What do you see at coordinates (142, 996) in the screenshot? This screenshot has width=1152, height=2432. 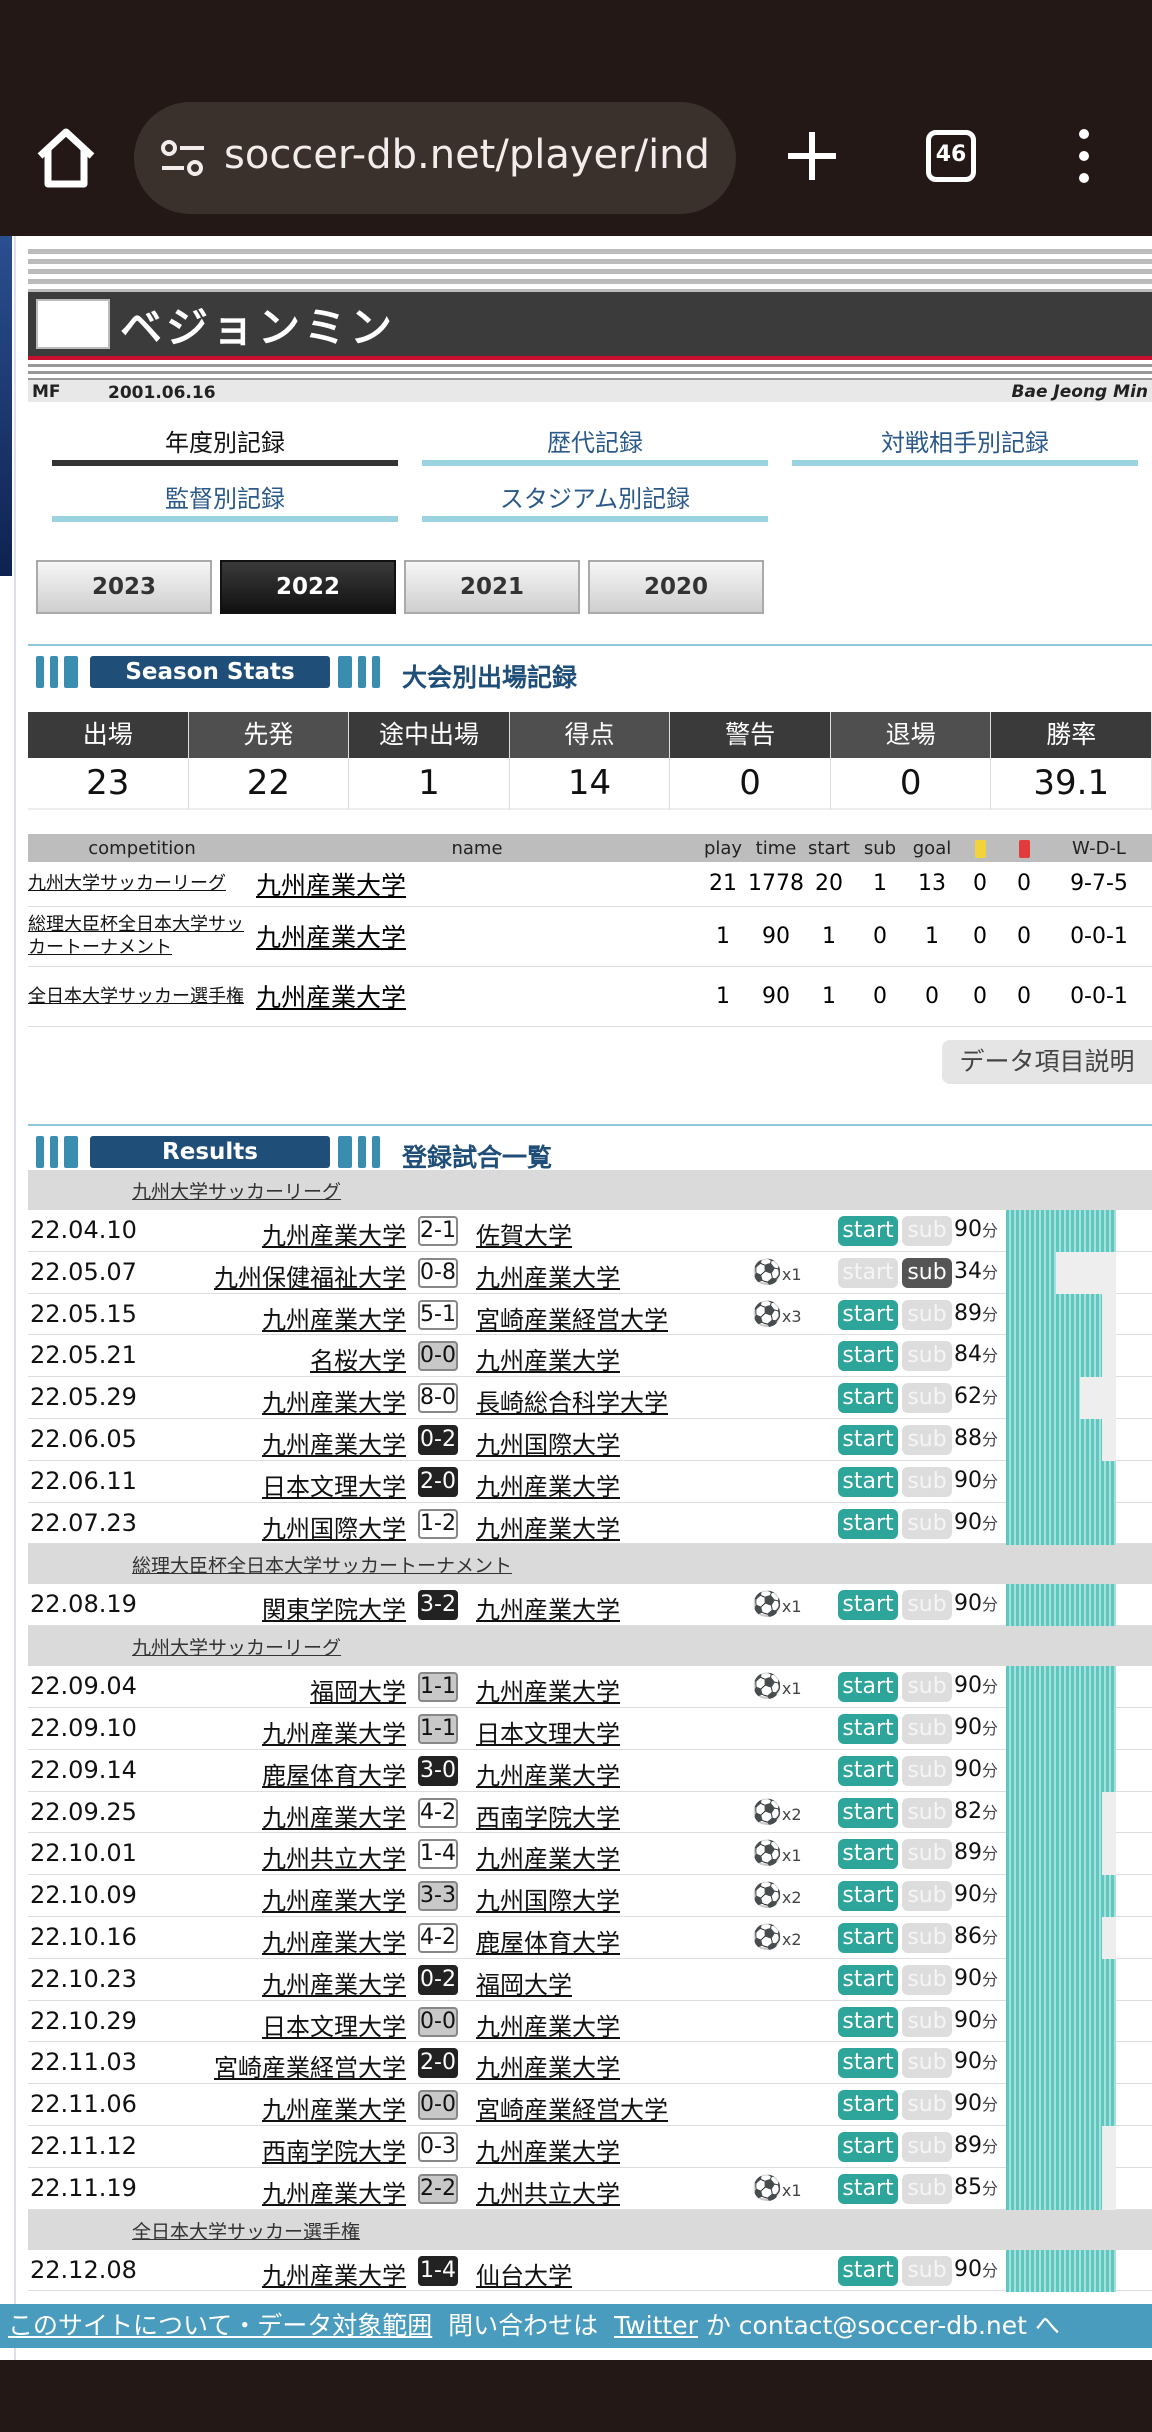 I see `competition-link: 全日本大学サッカー選手権` at bounding box center [142, 996].